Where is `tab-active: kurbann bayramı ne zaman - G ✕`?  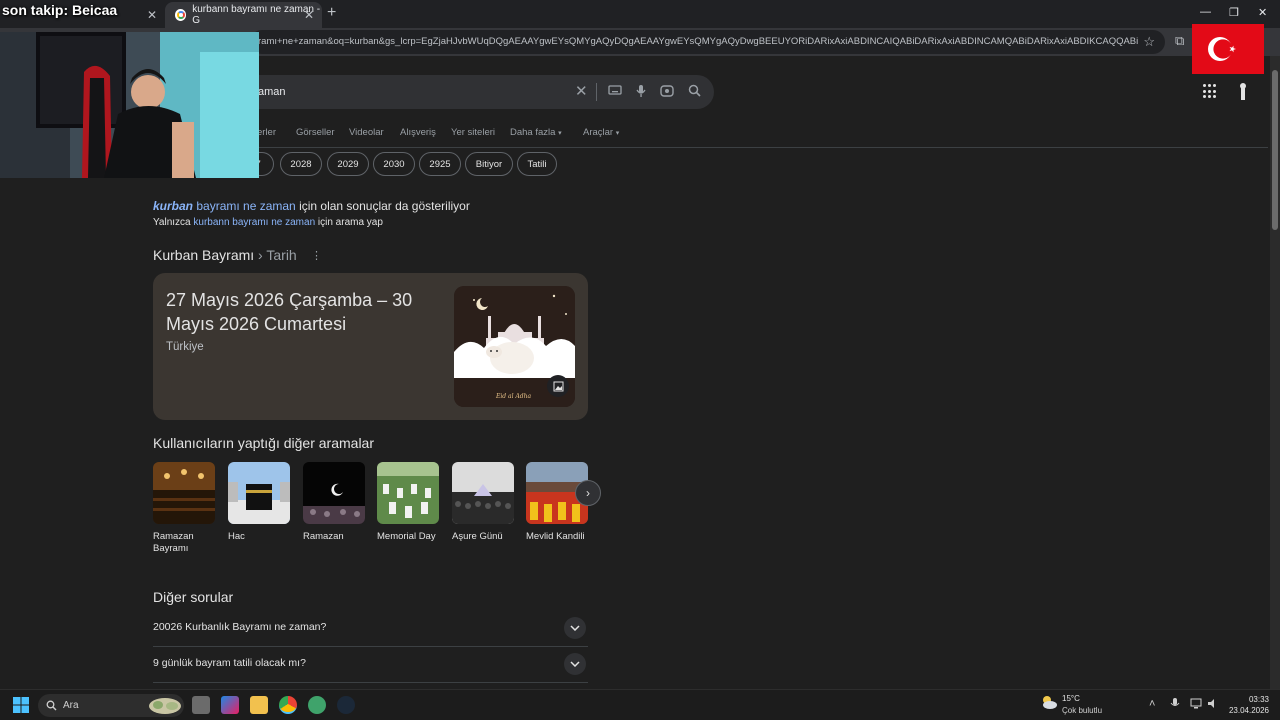 tab-active: kurbann bayramı ne zaman - G ✕ is located at coordinates (243, 15).